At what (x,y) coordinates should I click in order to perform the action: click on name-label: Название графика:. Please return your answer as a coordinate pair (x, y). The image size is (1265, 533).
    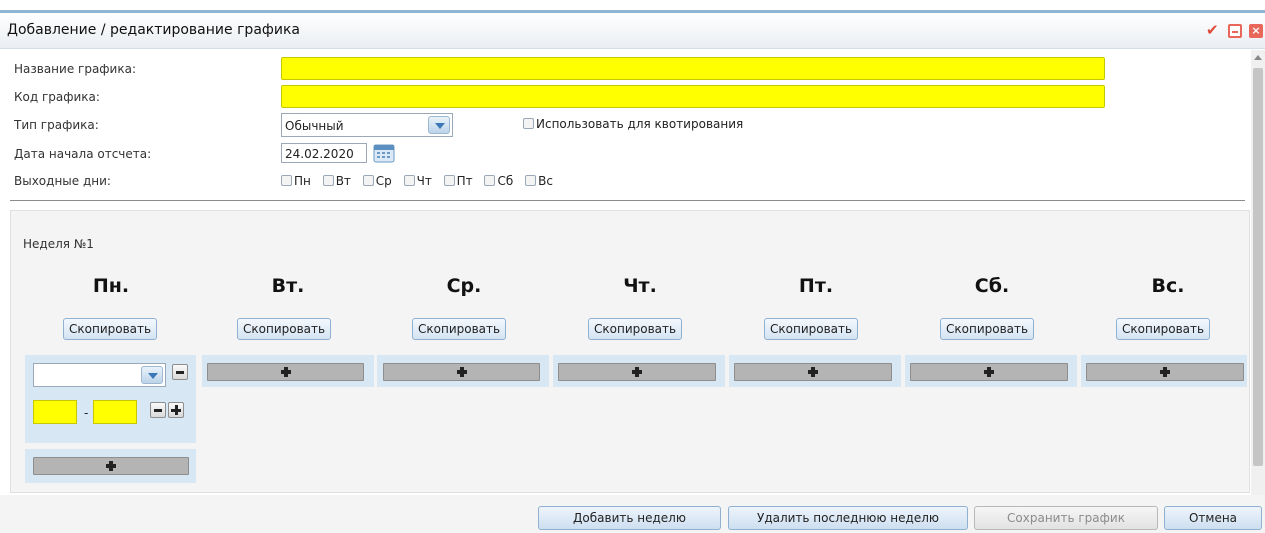
    Looking at the image, I should click on (75, 69).